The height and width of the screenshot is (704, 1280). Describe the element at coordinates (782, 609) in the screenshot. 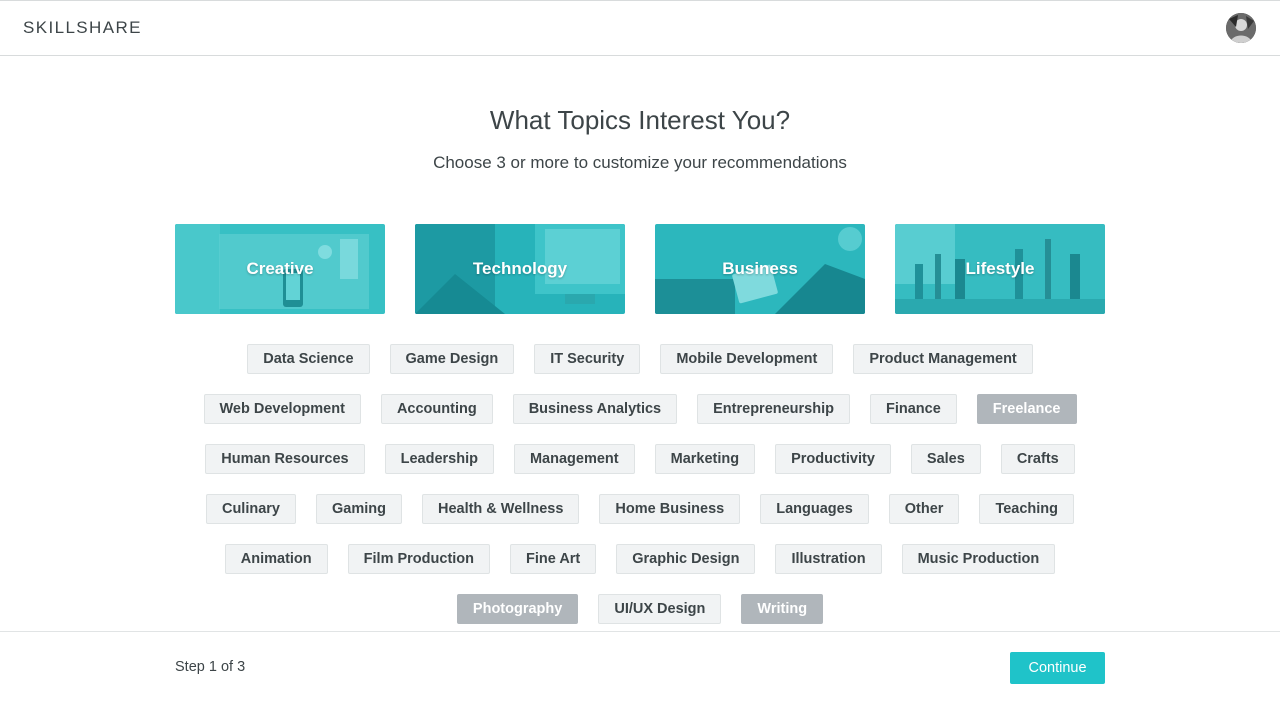

I see `topic-tag-writing: Writing` at that location.